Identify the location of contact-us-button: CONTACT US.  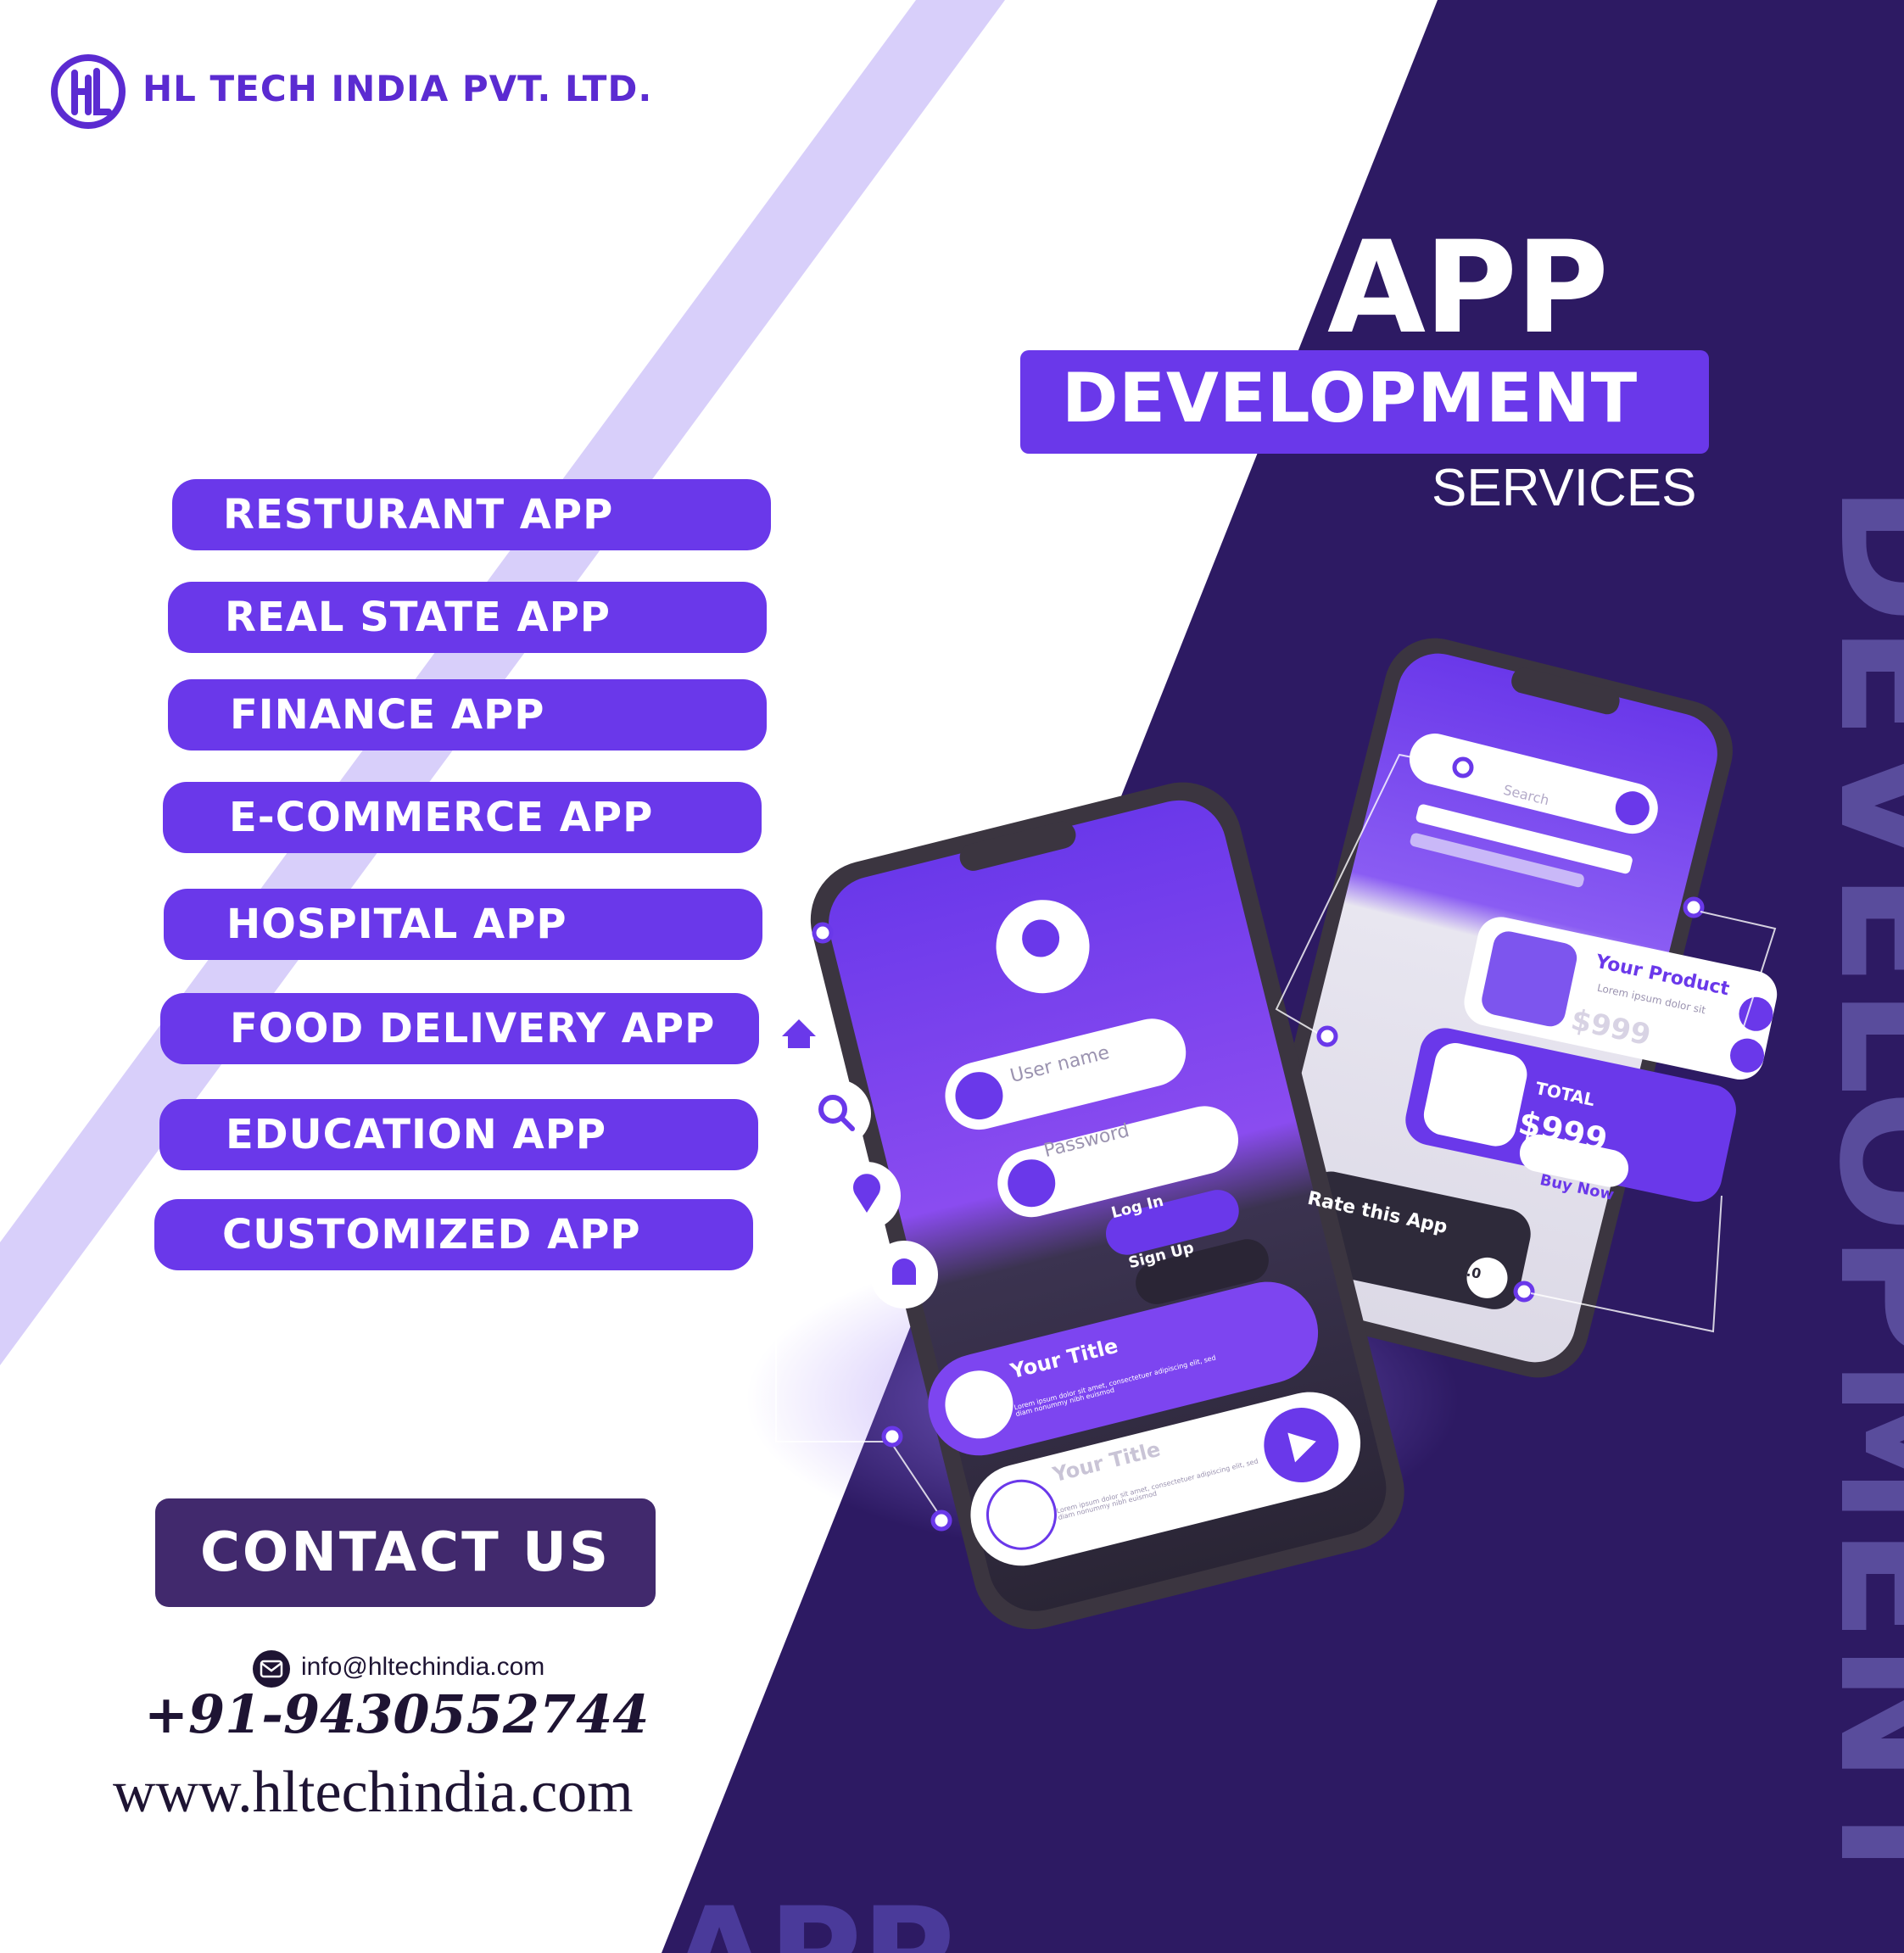
(405, 1552).